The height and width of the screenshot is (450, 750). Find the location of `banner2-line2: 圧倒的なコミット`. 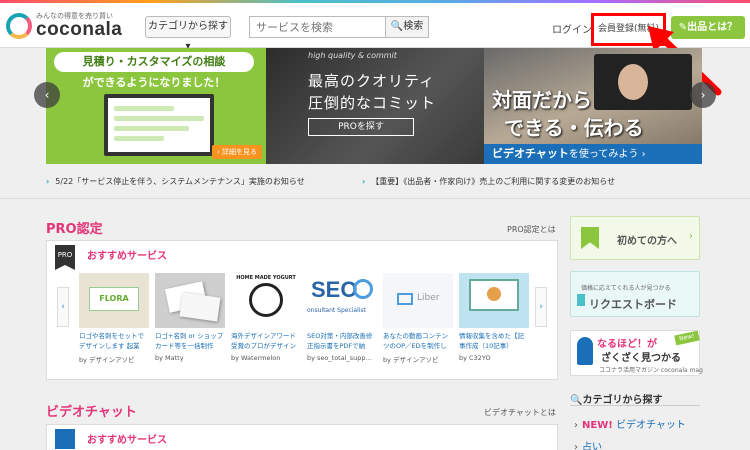

banner2-line2: 圧倒的なコミット is located at coordinates (372, 103).